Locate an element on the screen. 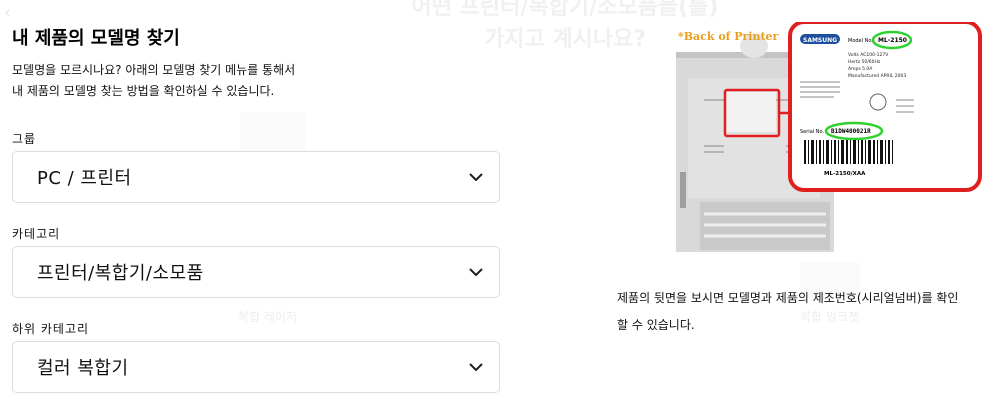 The width and height of the screenshot is (995, 405). back-chevron-icon: ‹ is located at coordinates (8, 12).